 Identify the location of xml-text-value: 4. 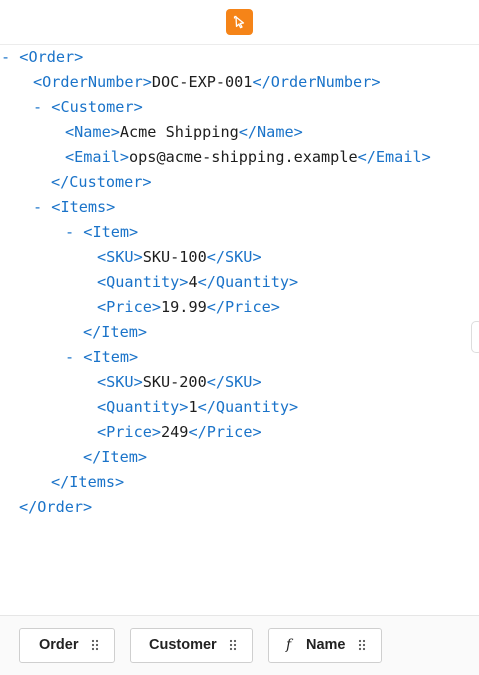
(193, 282).